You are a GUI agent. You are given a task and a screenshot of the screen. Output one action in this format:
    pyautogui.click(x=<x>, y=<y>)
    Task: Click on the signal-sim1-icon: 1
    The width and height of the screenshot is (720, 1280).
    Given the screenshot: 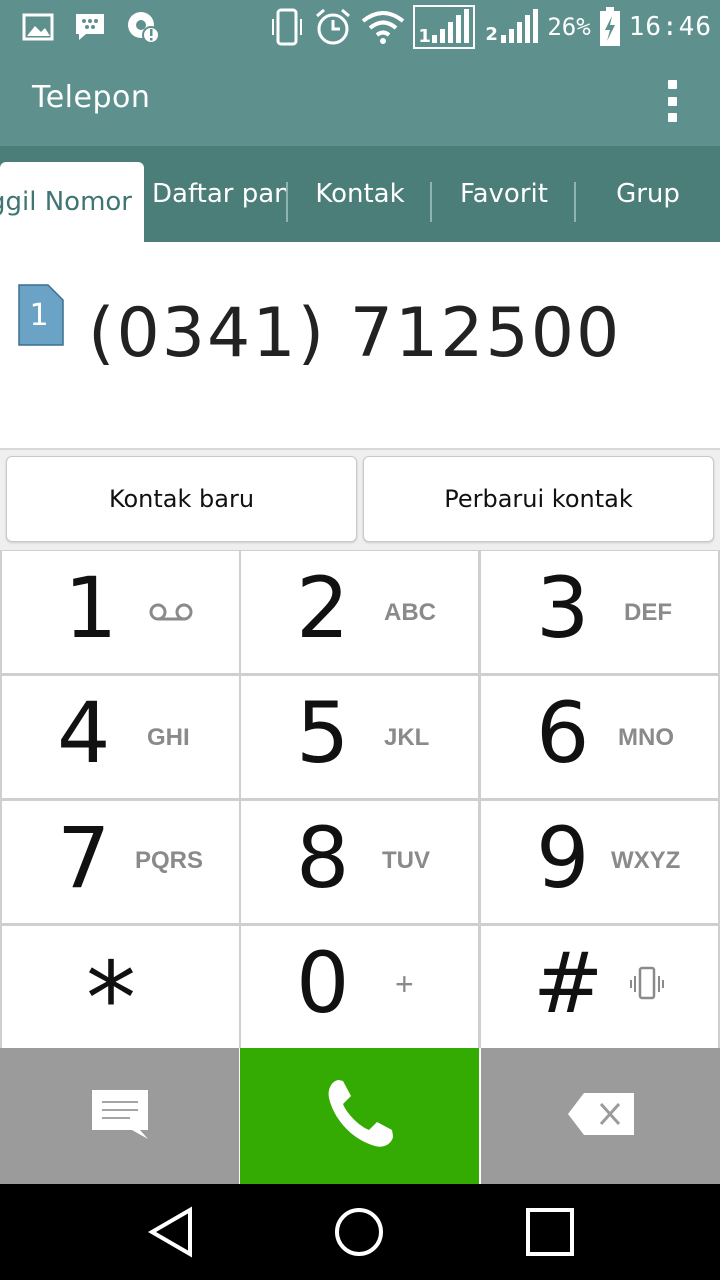 What is the action you would take?
    pyautogui.click(x=444, y=27)
    